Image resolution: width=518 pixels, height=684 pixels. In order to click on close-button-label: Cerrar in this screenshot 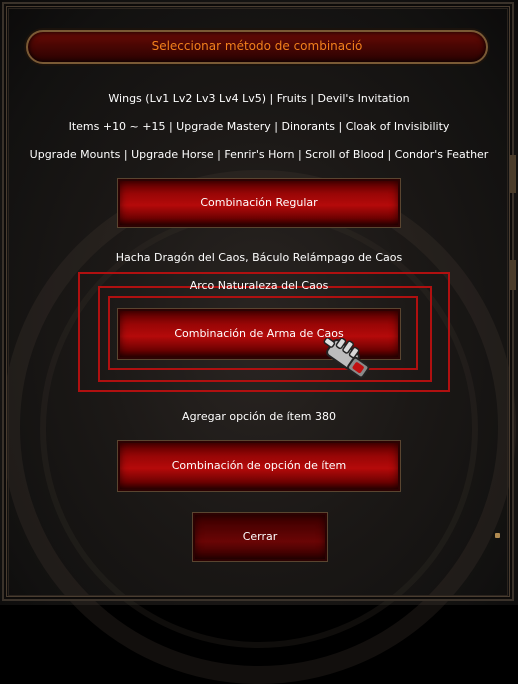, I will do `click(260, 536)`.